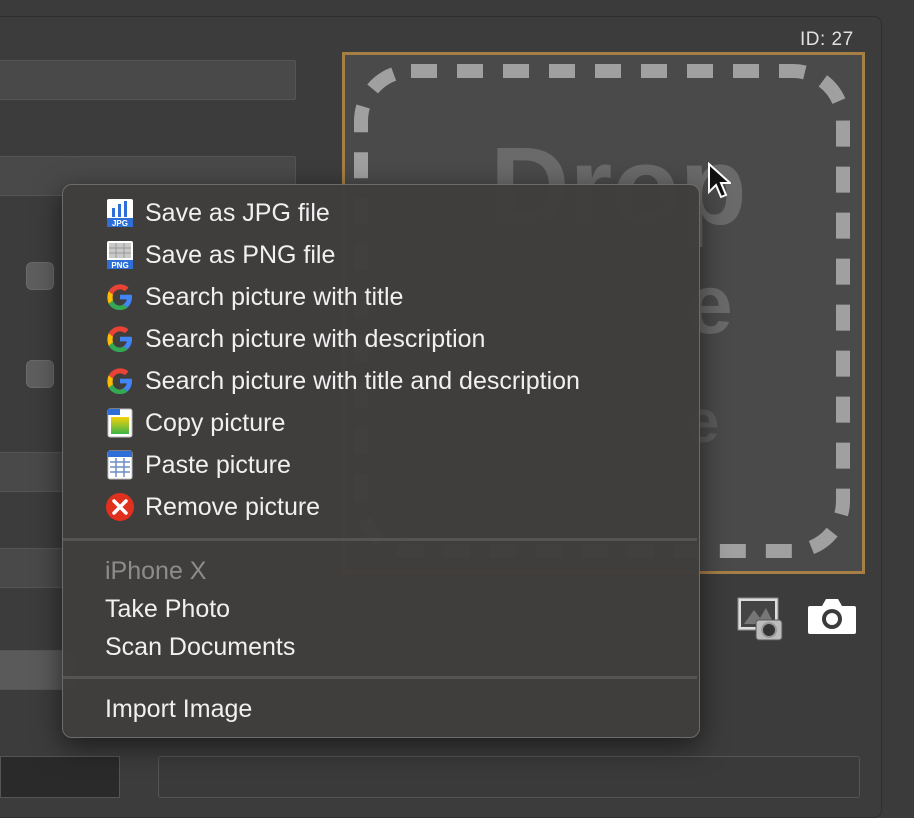 The image size is (914, 818). What do you see at coordinates (380, 571) in the screenshot?
I see `device-header: iPhone X` at bounding box center [380, 571].